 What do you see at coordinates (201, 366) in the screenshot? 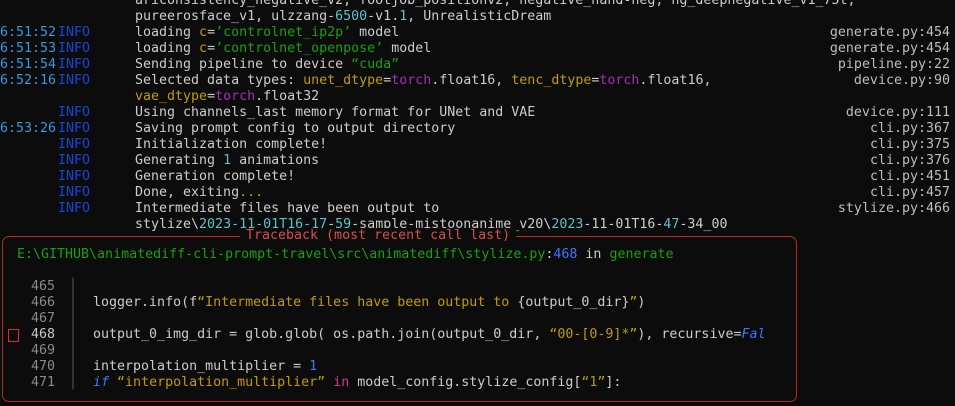
I see `text-segment: interpolation_multiplier =` at bounding box center [201, 366].